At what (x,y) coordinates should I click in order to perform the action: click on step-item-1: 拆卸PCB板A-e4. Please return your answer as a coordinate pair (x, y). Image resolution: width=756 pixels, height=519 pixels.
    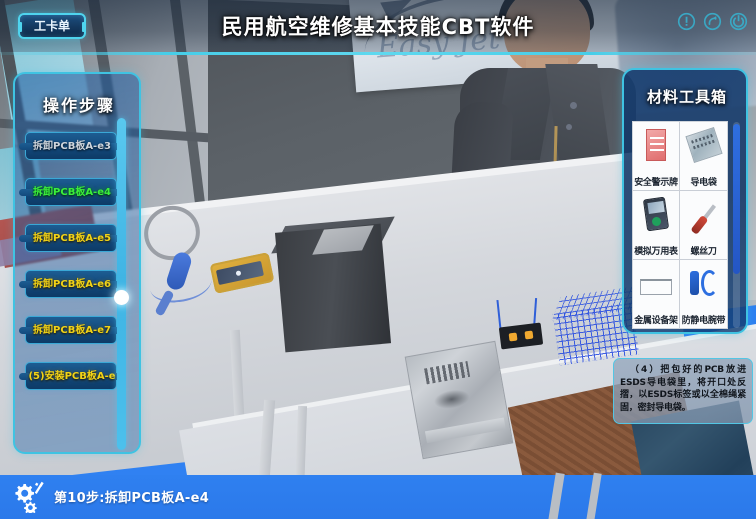
    Looking at the image, I should click on (71, 192).